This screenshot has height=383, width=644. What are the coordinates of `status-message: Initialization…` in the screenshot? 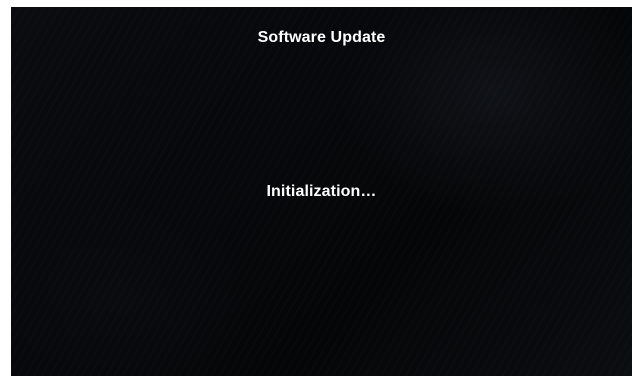 It's located at (321, 191).